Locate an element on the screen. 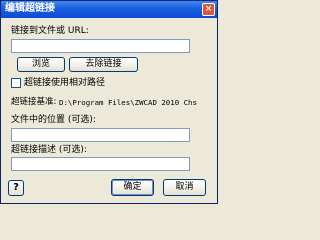  location-label: 文件中的位置 (可选): is located at coordinates (53, 120).